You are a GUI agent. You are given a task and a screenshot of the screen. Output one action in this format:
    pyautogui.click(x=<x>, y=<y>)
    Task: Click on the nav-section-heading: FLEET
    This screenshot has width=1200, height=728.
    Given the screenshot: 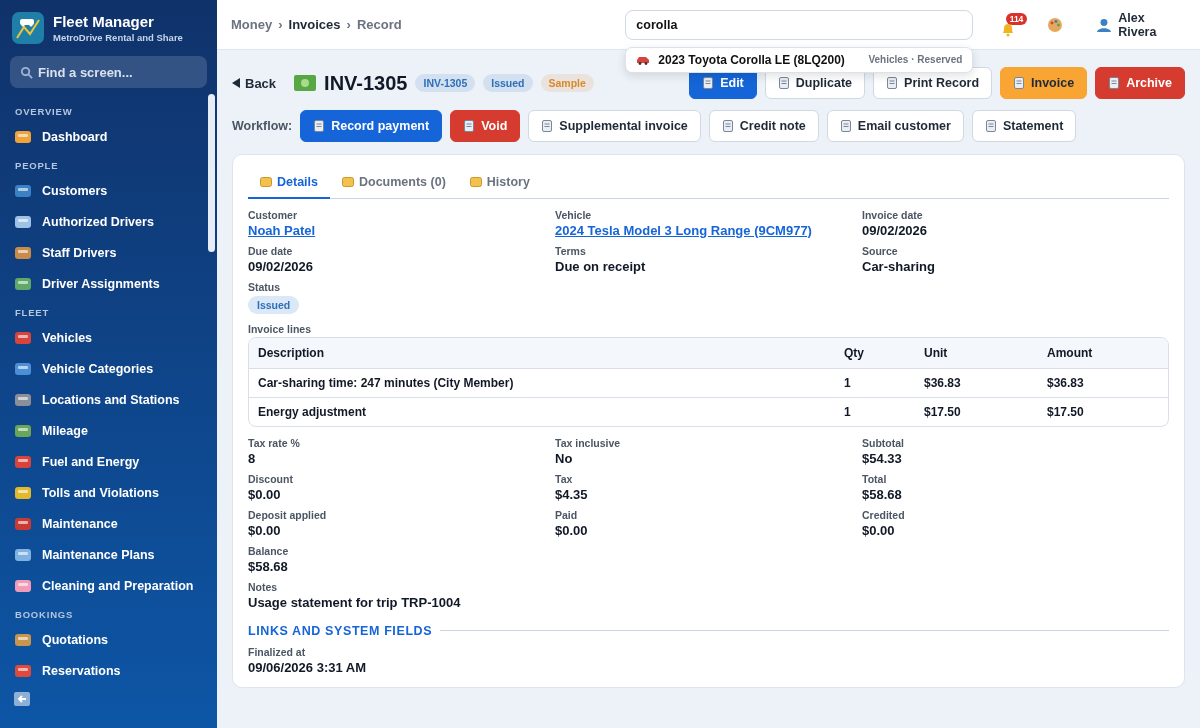 What is the action you would take?
    pyautogui.click(x=33, y=312)
    